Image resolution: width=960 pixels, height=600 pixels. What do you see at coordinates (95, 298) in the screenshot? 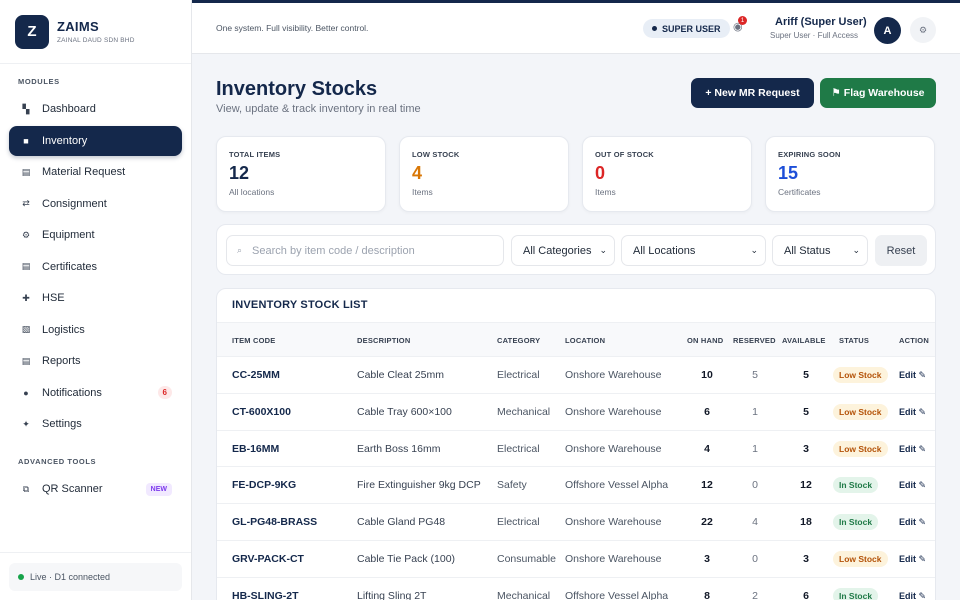
I see `sidebar-item-hse: ✚ HSE` at bounding box center [95, 298].